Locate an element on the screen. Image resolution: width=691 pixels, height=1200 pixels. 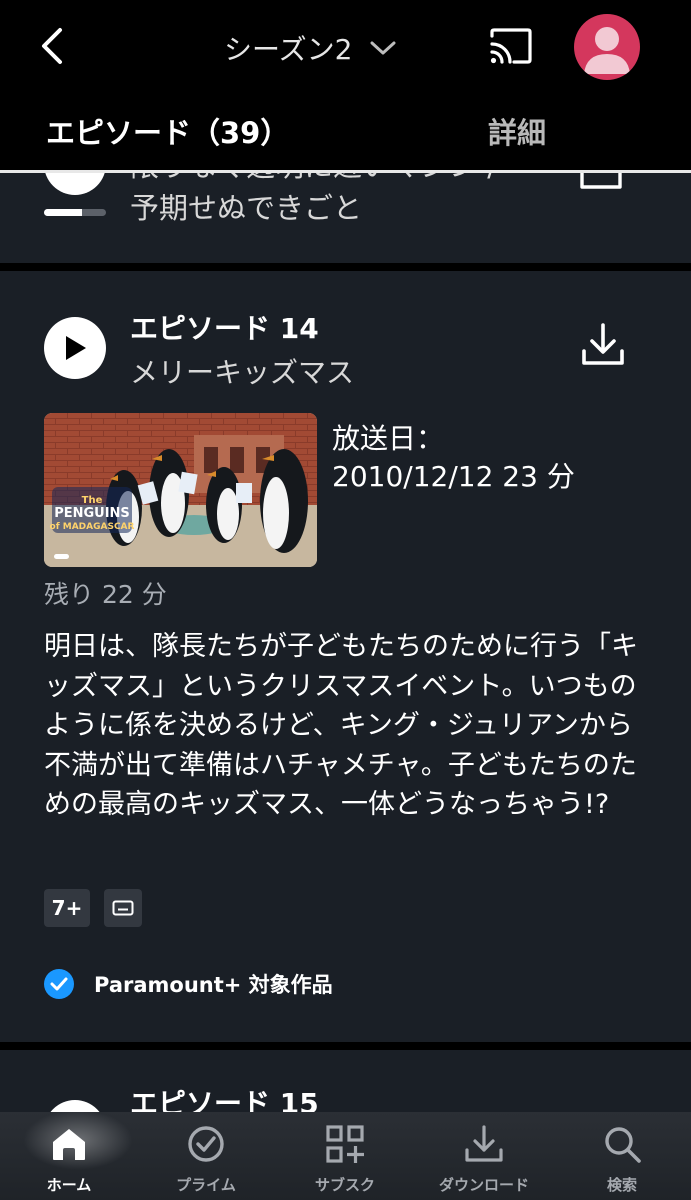
cast-icon is located at coordinates (511, 46).